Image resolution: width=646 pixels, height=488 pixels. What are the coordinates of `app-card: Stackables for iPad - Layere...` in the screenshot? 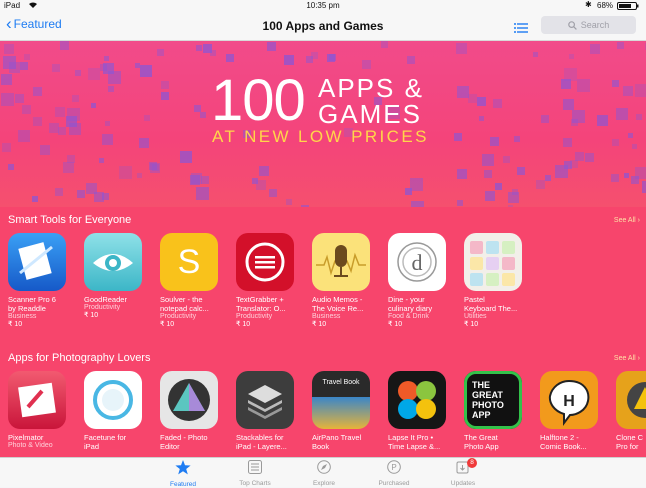 It's located at (267, 411).